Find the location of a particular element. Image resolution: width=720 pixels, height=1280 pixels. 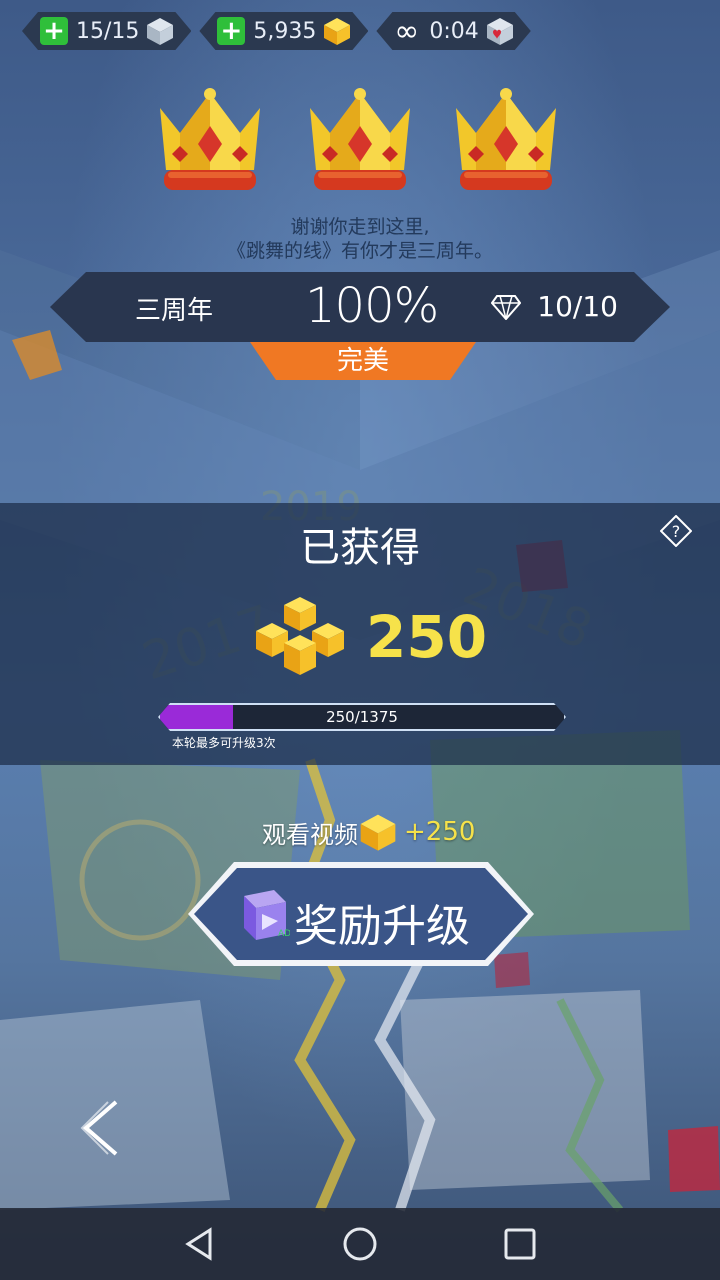

timer-value: 0:04 is located at coordinates (454, 31).